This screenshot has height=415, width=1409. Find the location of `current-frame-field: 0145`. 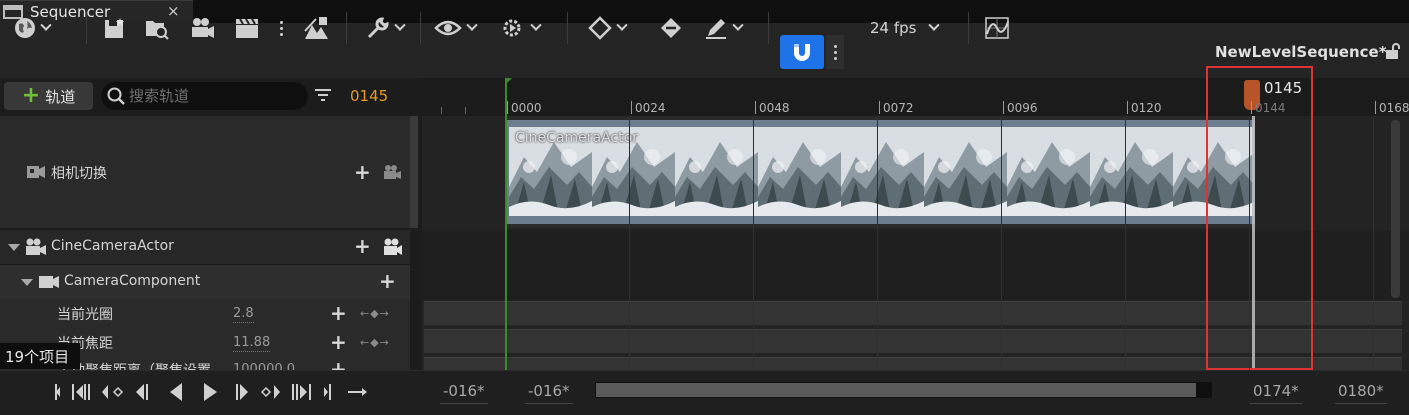

current-frame-field: 0145 is located at coordinates (369, 96).